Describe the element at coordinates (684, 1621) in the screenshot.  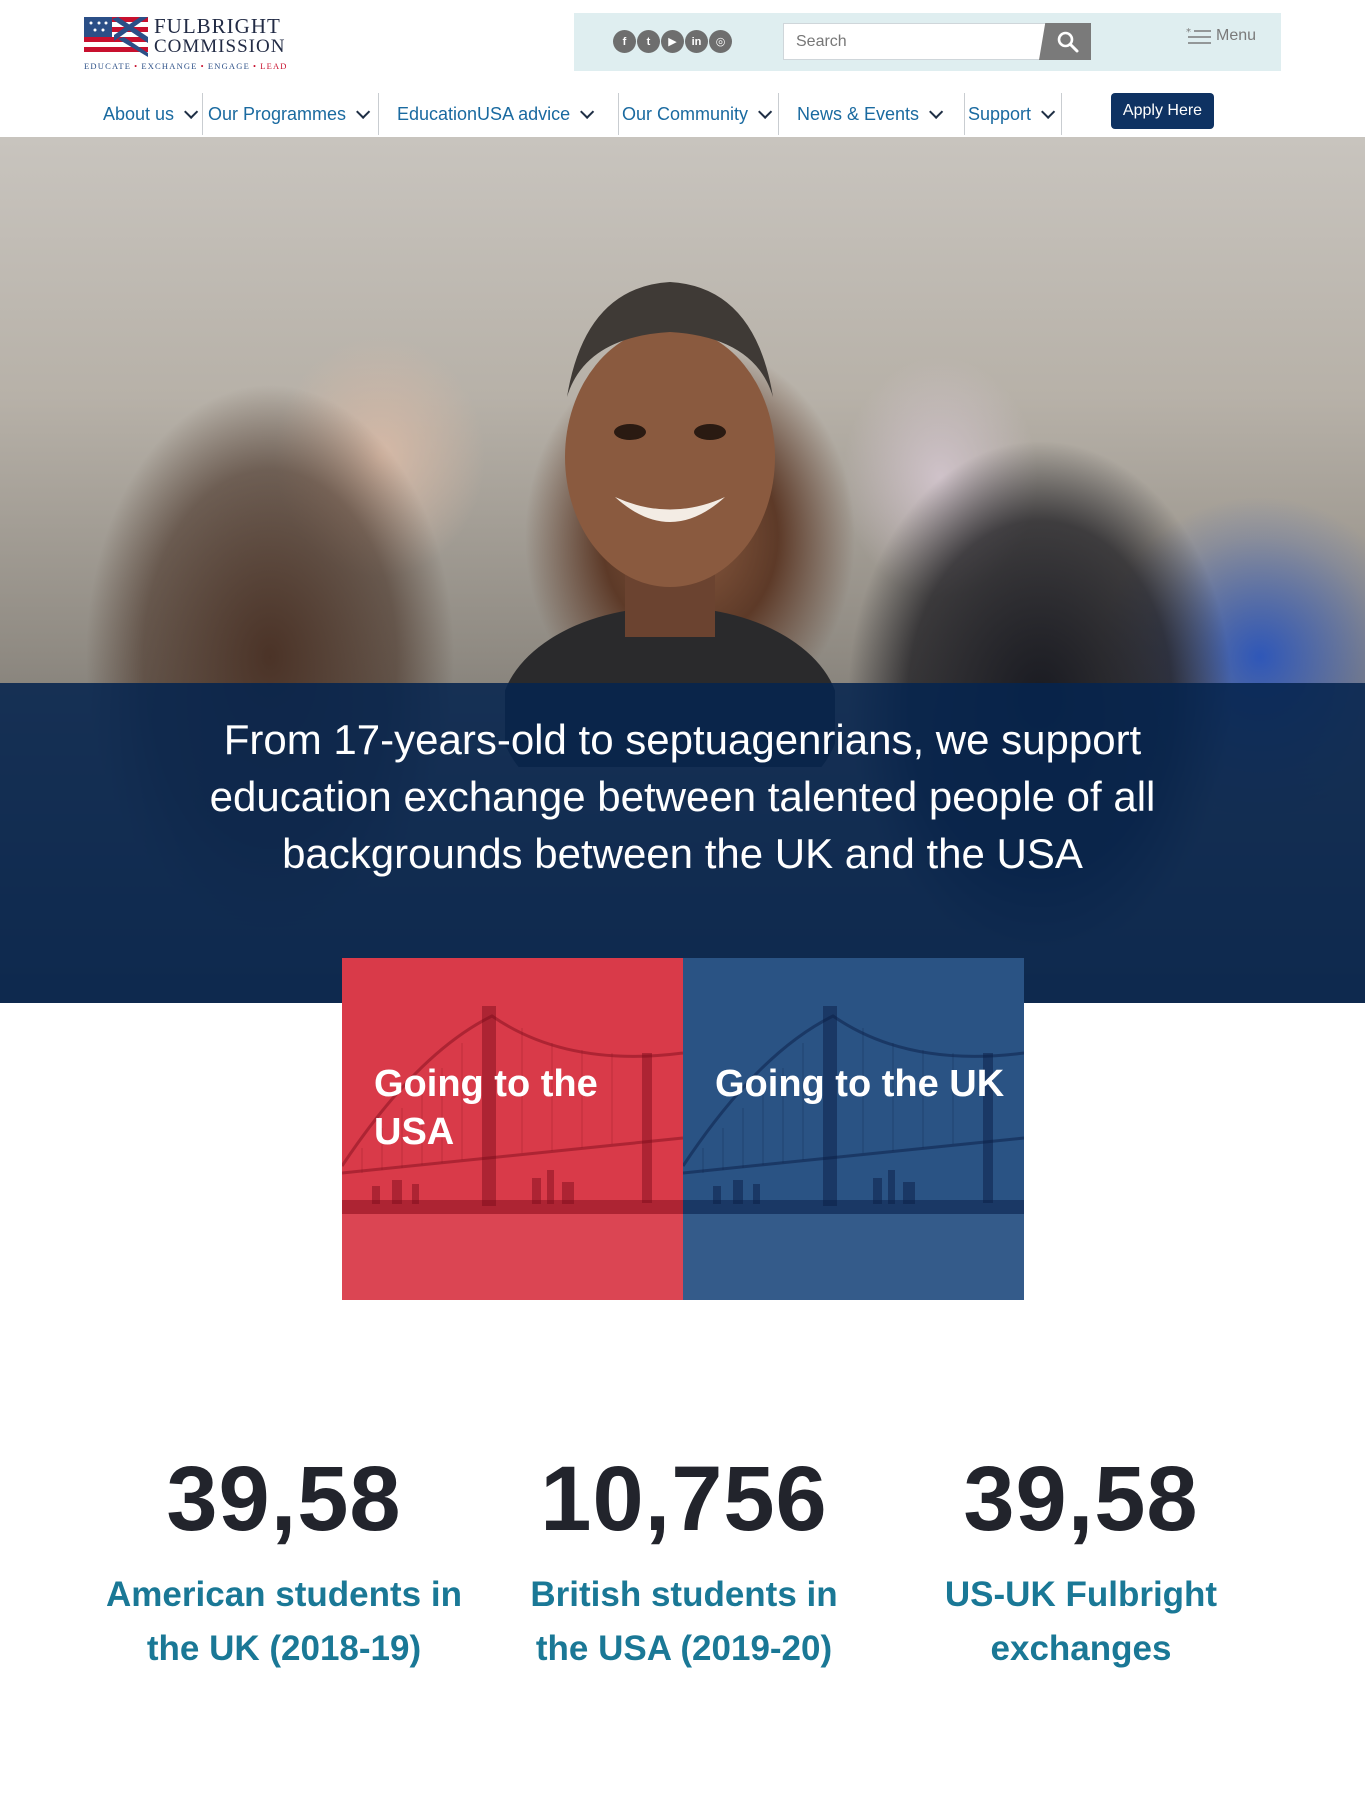
I see `stat-label: British students in the USA (2019-20)` at that location.